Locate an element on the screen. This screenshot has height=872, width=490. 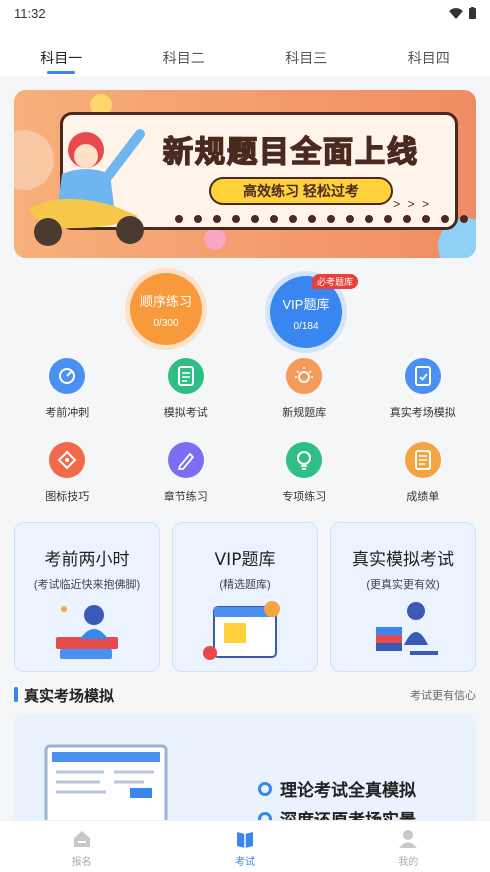
banner-title: 新规题目全面上线 is located at coordinates (290, 152).